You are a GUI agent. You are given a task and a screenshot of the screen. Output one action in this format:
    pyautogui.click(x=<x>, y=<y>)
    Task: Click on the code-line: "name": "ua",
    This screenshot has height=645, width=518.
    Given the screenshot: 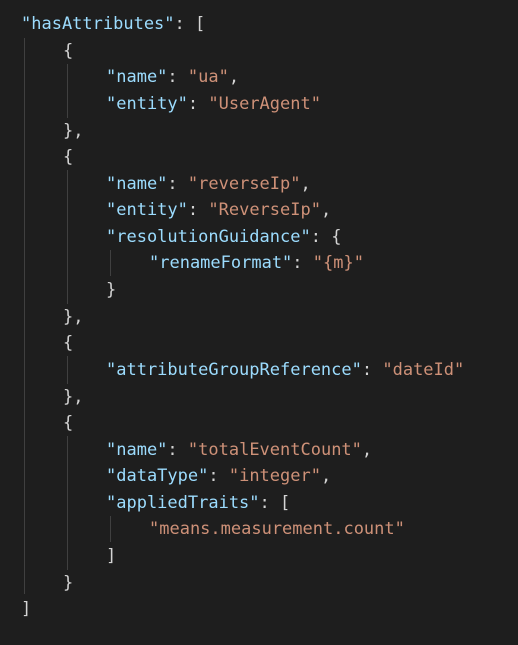 What is the action you would take?
    pyautogui.click(x=172, y=77)
    